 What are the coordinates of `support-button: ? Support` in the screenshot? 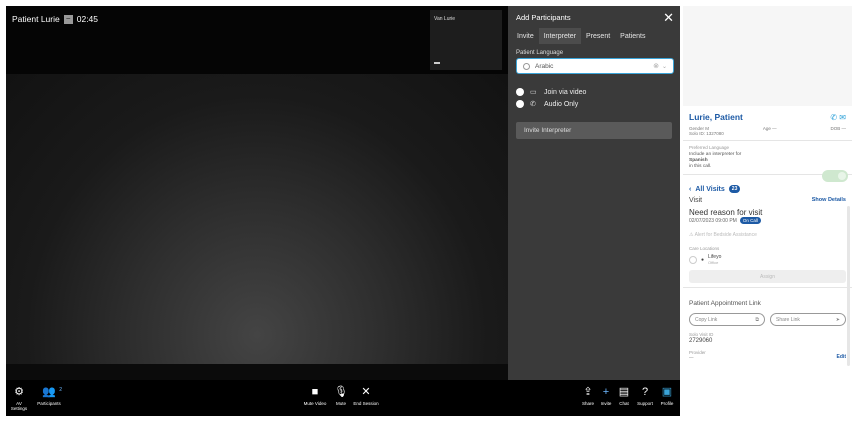 It's located at (645, 396).